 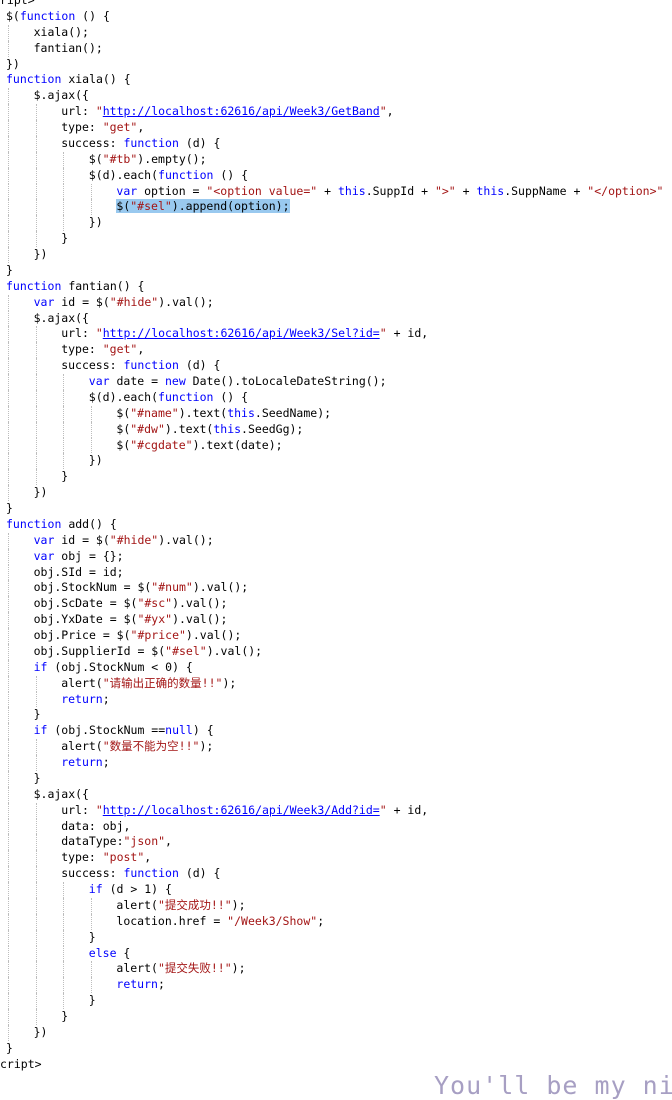 I want to click on code-line-content: data: obj,, so click(x=95, y=827).